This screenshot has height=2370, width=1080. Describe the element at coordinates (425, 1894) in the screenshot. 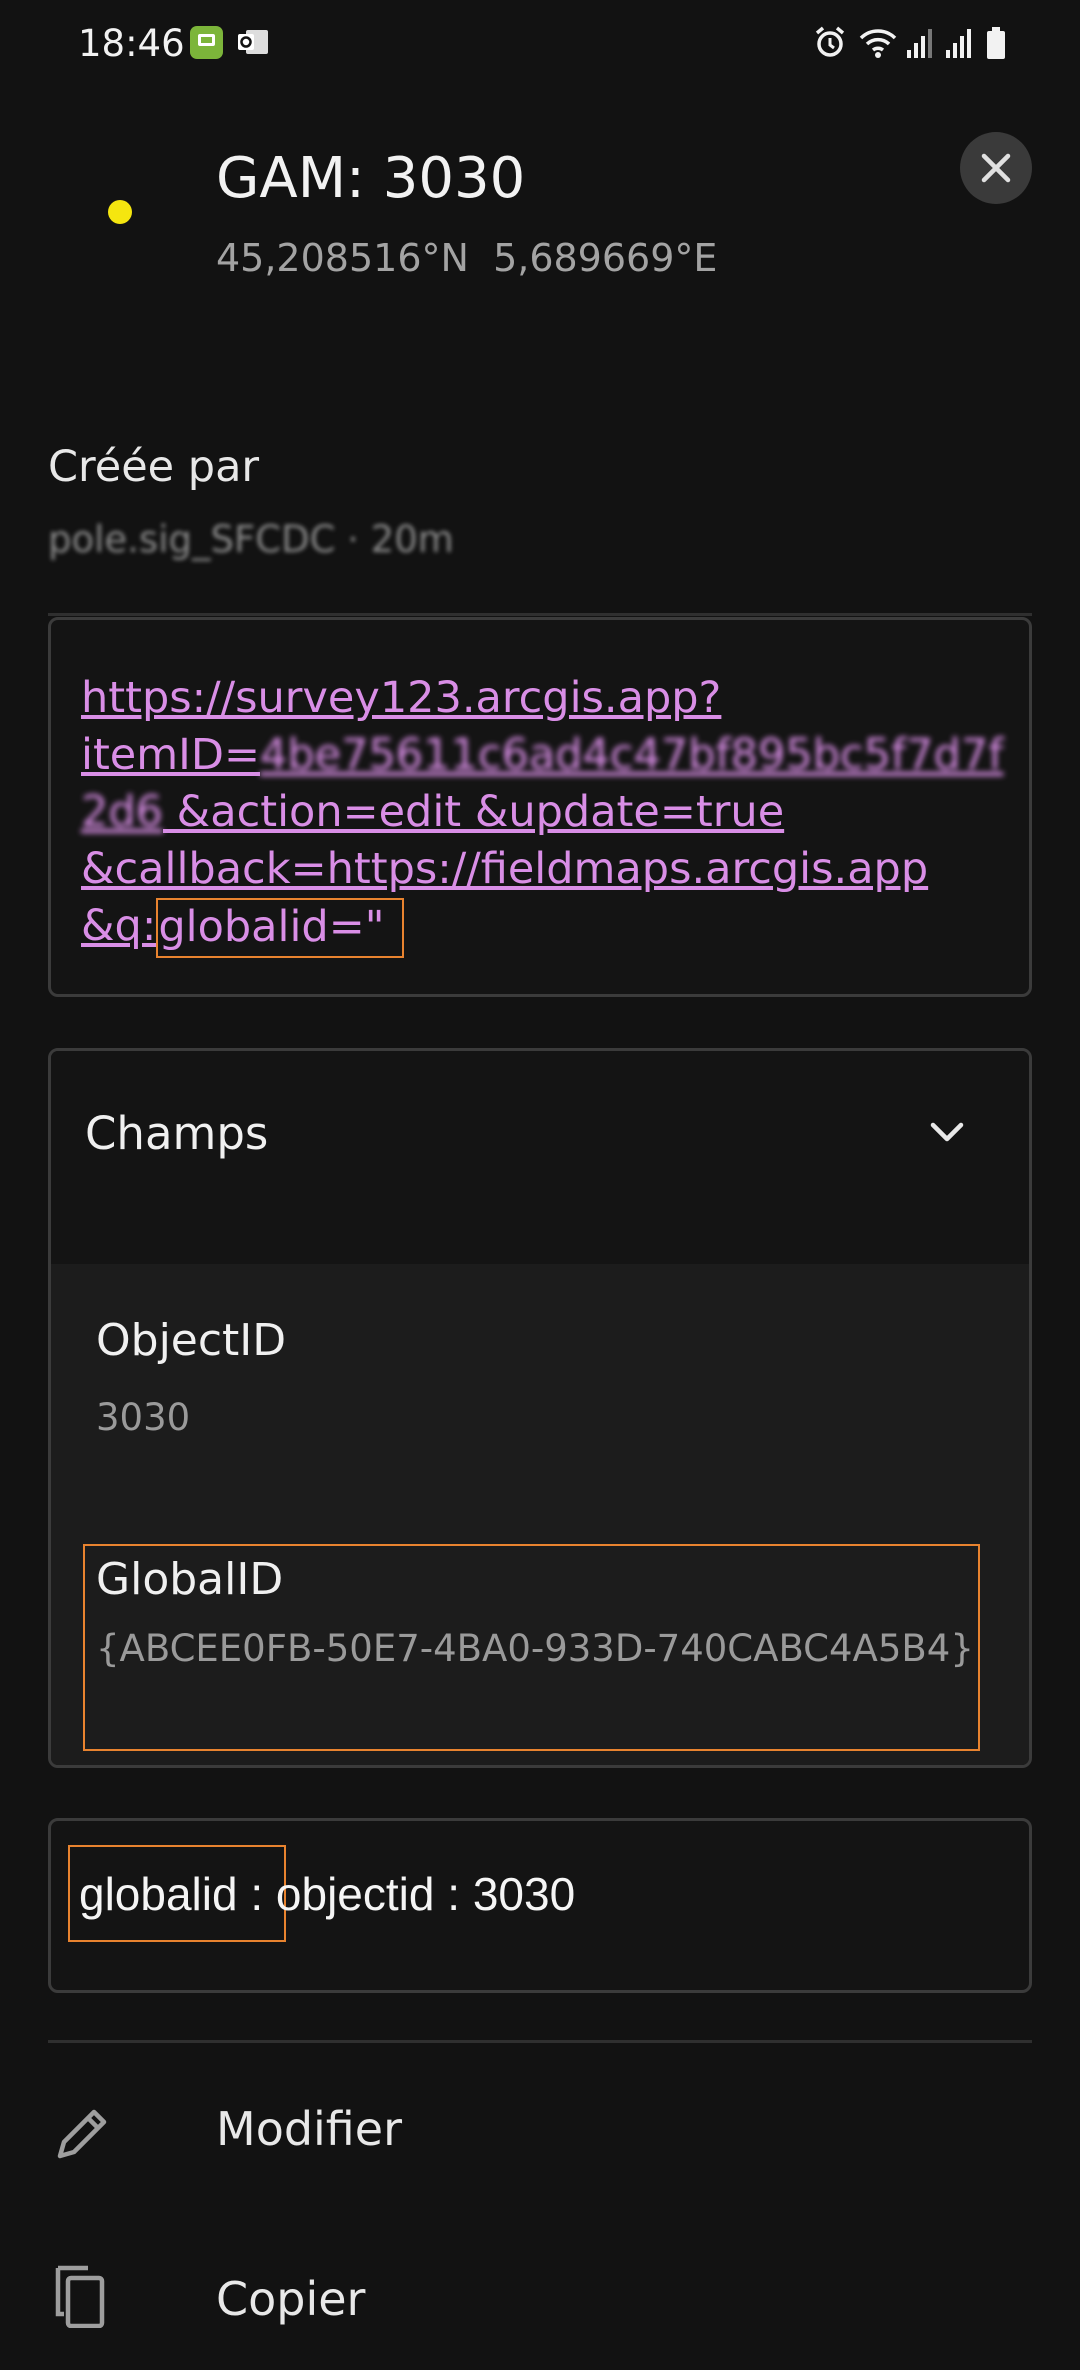

I see `summary-objectid: objectid : 3030` at that location.